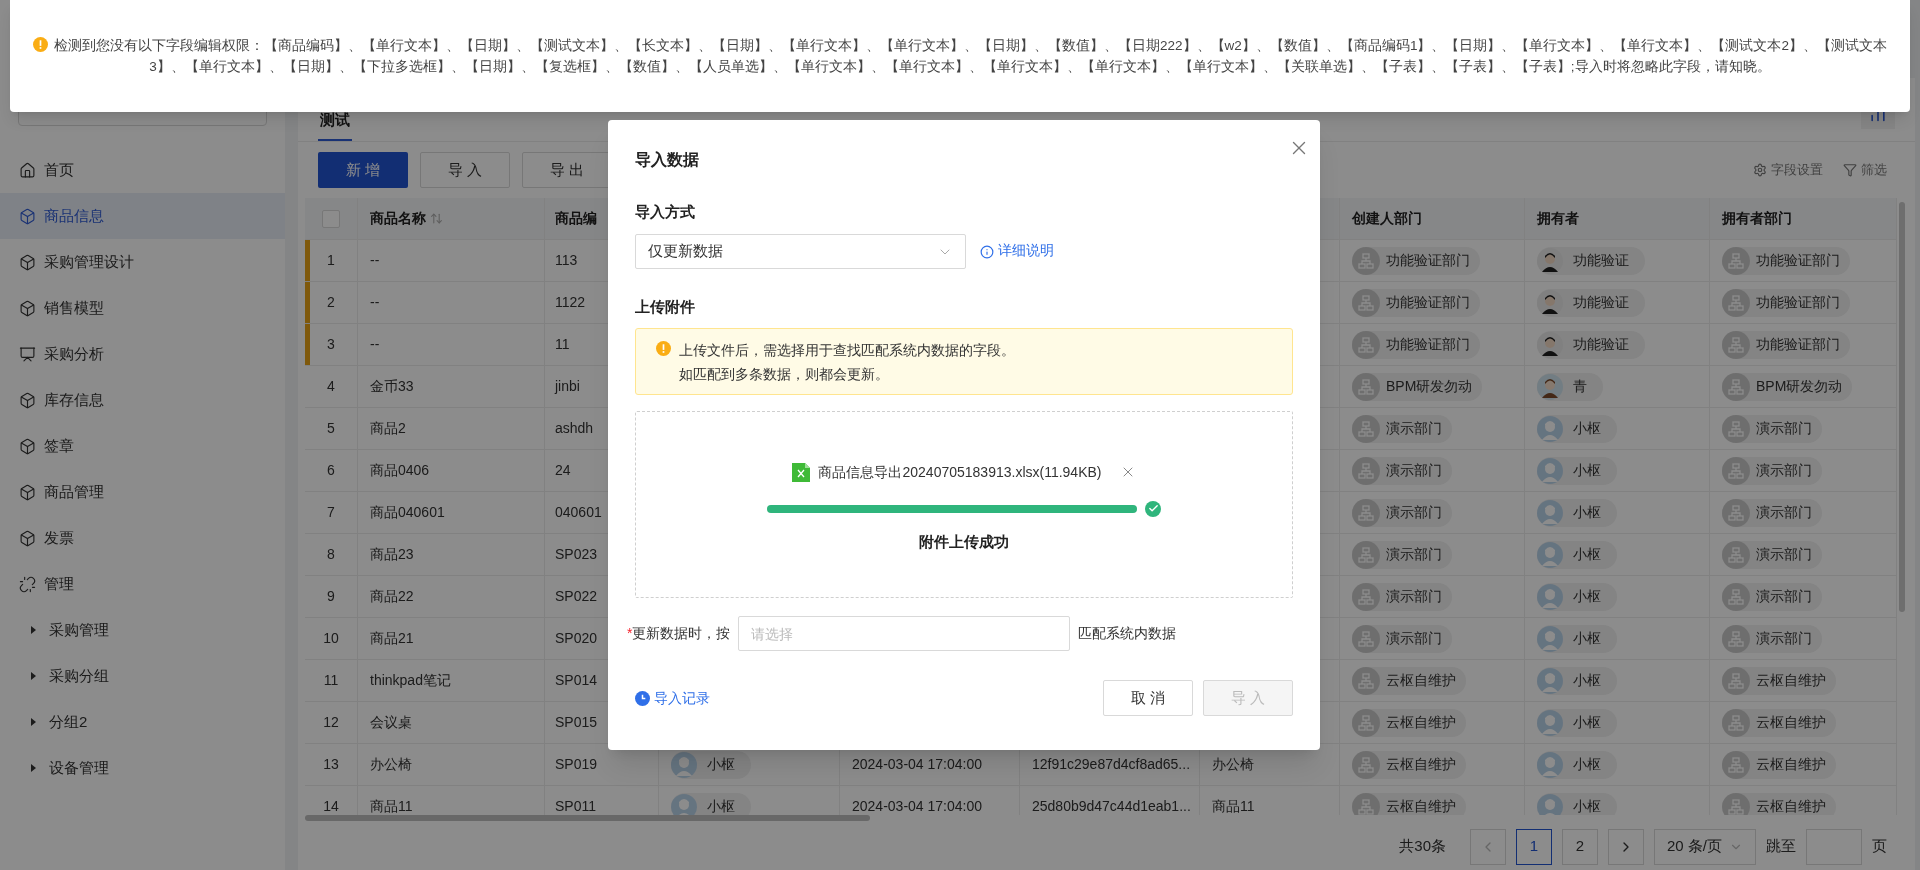 The image size is (1920, 870). I want to click on sidebar-item: 发票, so click(142, 538).